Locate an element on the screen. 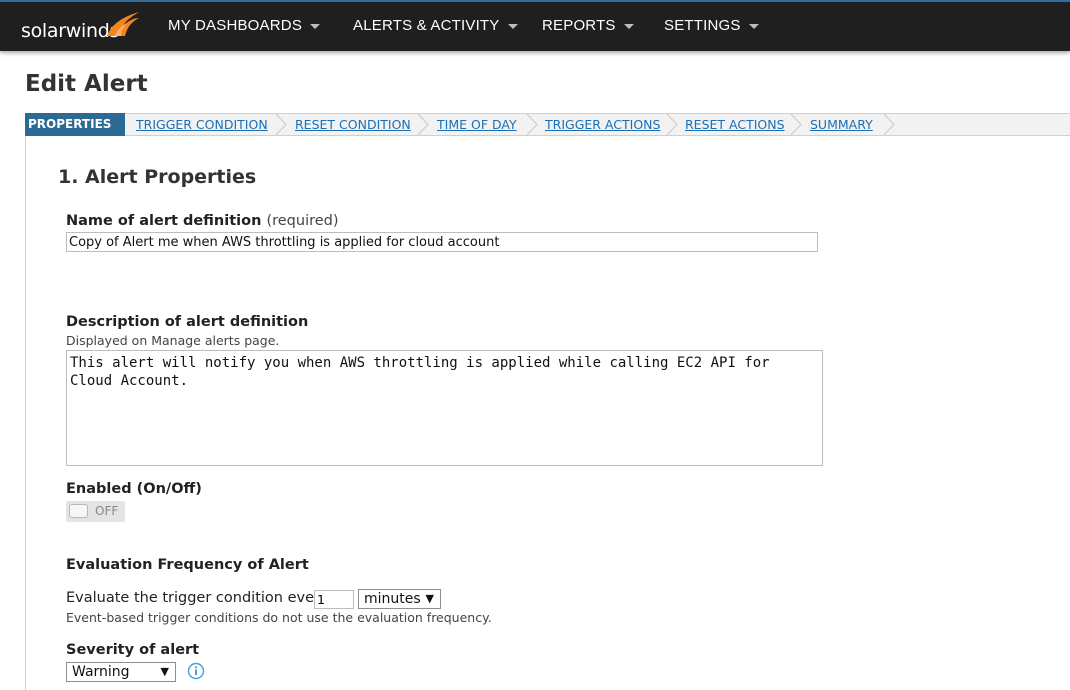 Image resolution: width=1070 pixels, height=690 pixels. evaluation-text: Evaluate the trigger condition every is located at coordinates (197, 598).